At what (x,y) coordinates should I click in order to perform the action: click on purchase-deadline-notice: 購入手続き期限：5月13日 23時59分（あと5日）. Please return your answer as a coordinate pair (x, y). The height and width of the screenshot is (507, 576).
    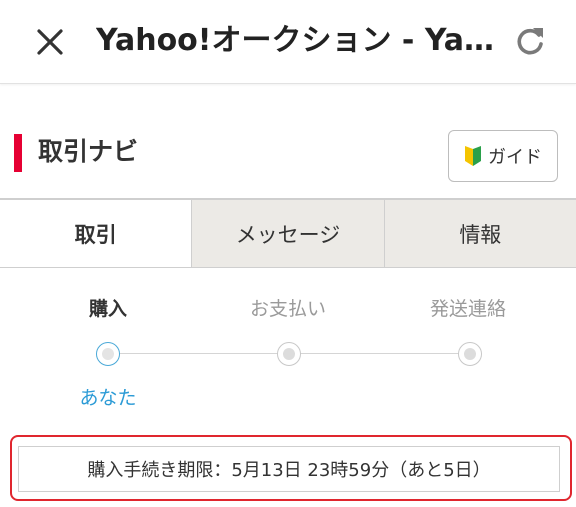
    Looking at the image, I should click on (289, 469).